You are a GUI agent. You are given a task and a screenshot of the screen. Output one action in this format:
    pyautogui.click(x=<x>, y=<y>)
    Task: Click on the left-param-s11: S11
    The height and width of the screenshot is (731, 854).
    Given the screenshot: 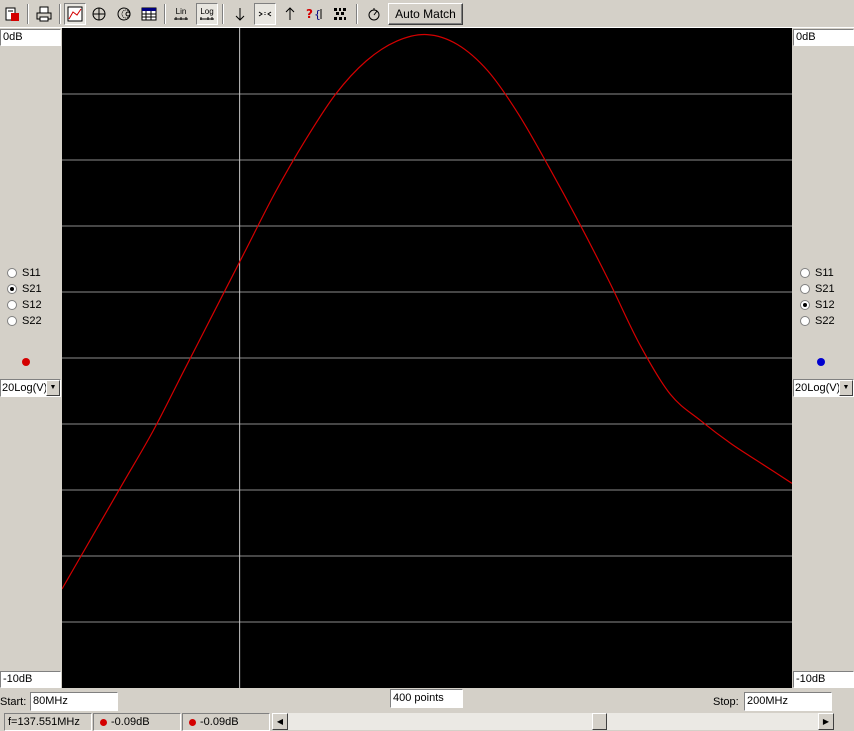 What is the action you would take?
    pyautogui.click(x=24, y=273)
    